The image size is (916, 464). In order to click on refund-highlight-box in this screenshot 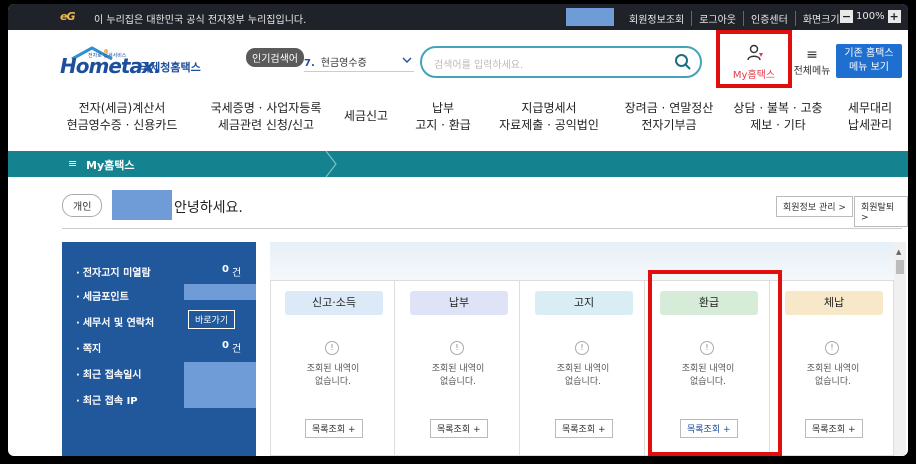, I will do `click(715, 363)`.